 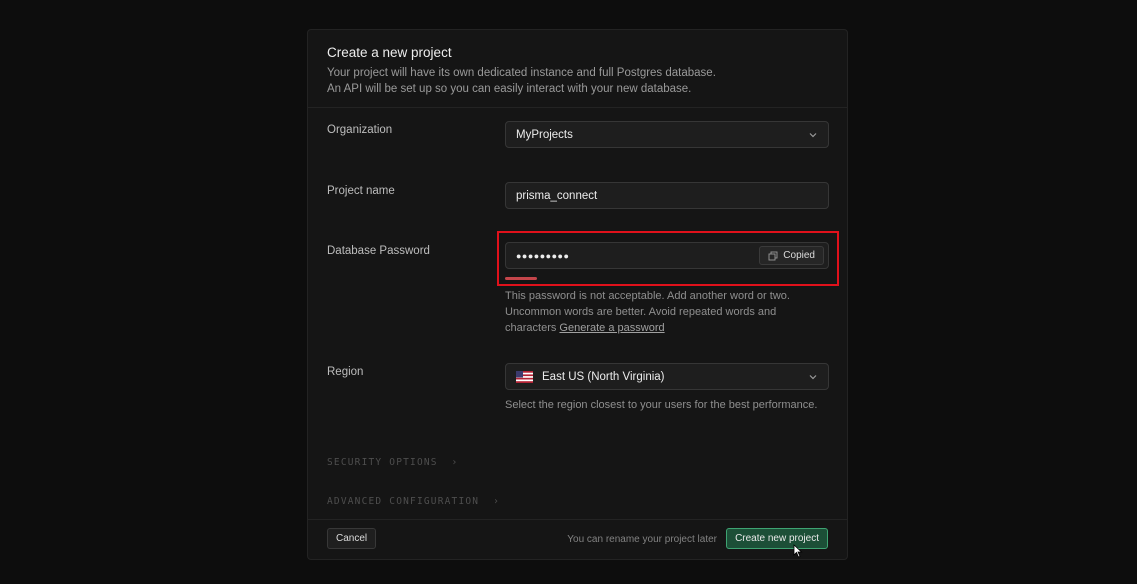 What do you see at coordinates (360, 130) in the screenshot?
I see `organization-label: Organization` at bounding box center [360, 130].